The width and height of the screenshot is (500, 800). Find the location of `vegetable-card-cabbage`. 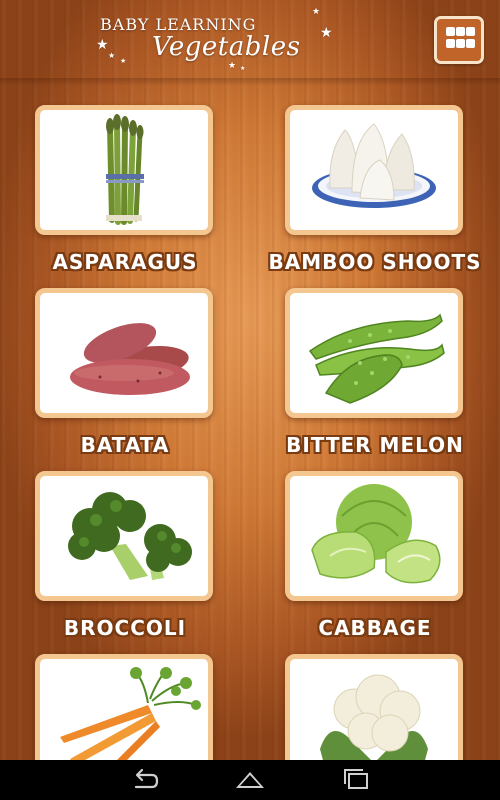

vegetable-card-cabbage is located at coordinates (374, 536).